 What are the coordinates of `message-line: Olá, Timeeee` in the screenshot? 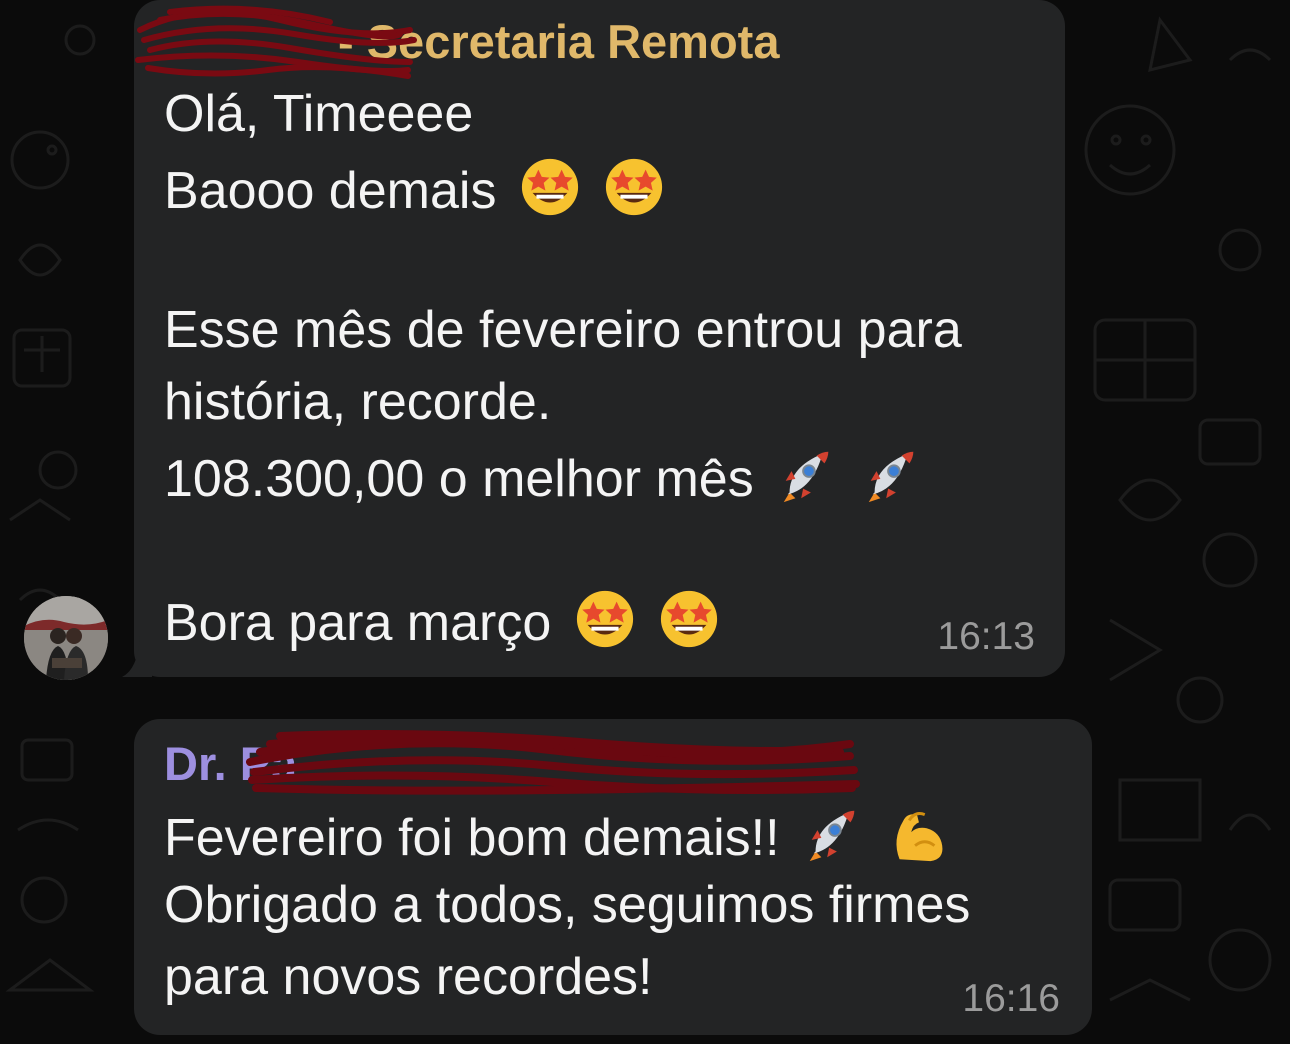 It's located at (319, 114).